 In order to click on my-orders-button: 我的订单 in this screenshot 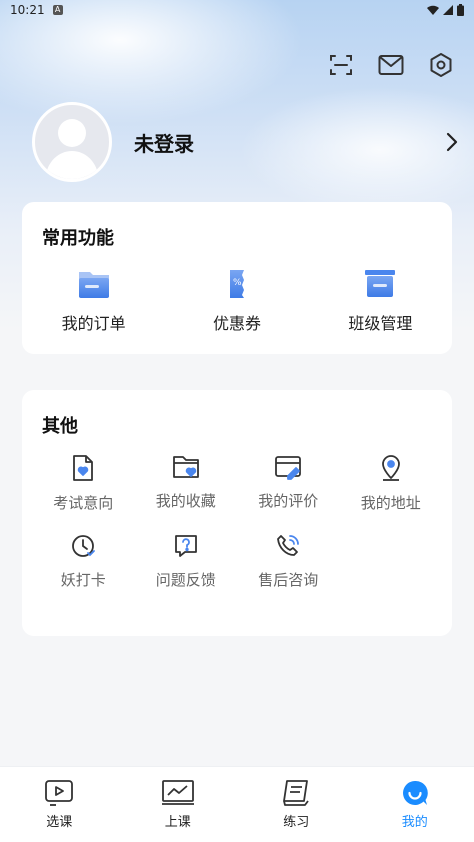, I will do `click(93, 301)`.